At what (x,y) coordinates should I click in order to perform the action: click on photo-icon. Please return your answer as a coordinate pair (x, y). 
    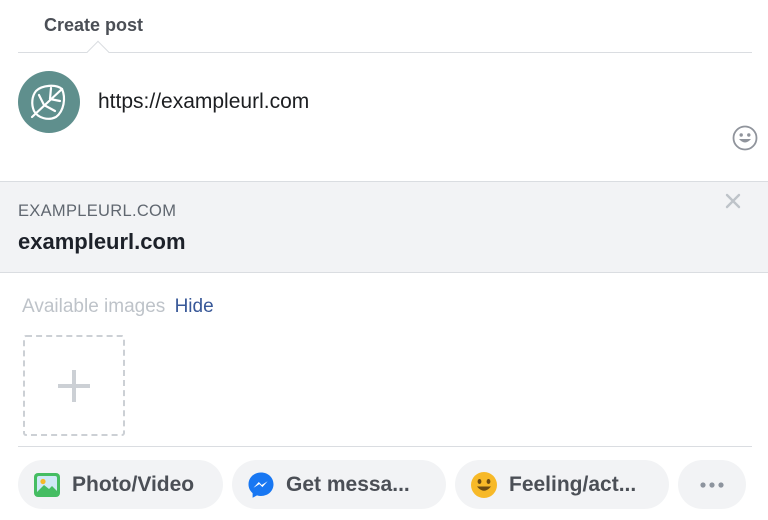
    Looking at the image, I should click on (47, 484).